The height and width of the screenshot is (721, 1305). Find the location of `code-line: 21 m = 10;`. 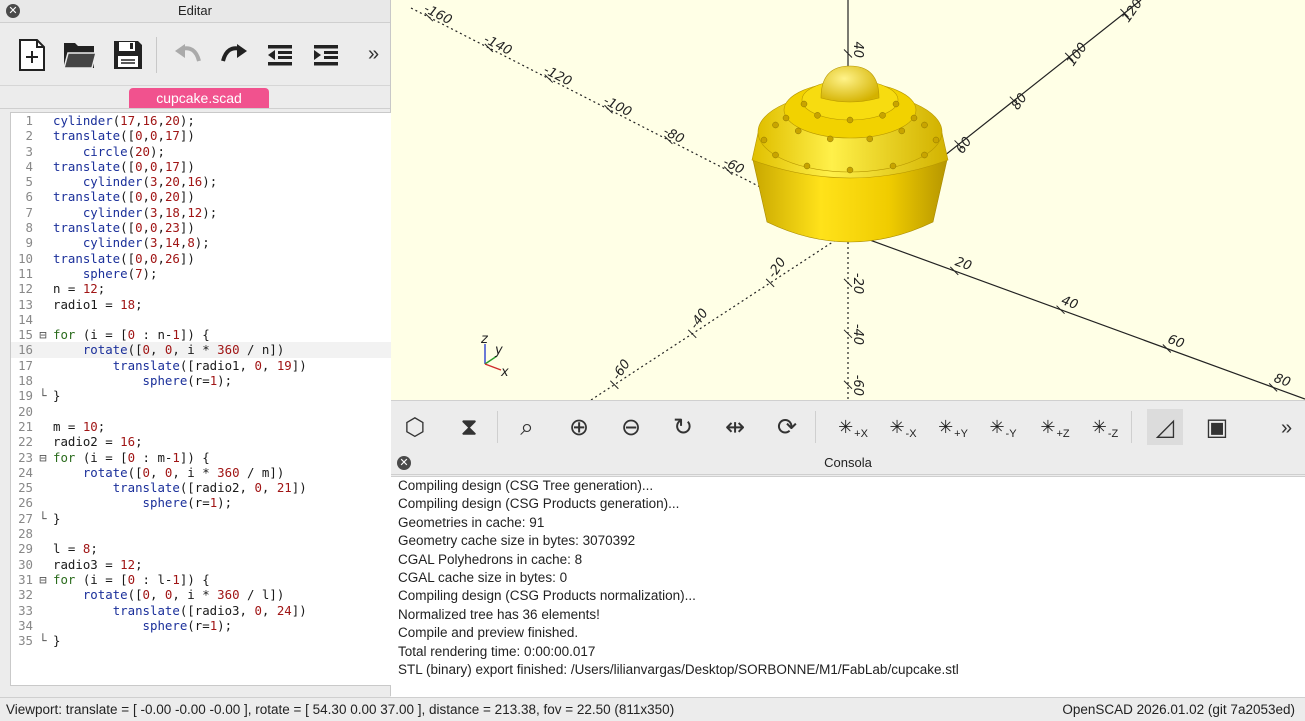

code-line: 21 m = 10; is located at coordinates (201, 426).